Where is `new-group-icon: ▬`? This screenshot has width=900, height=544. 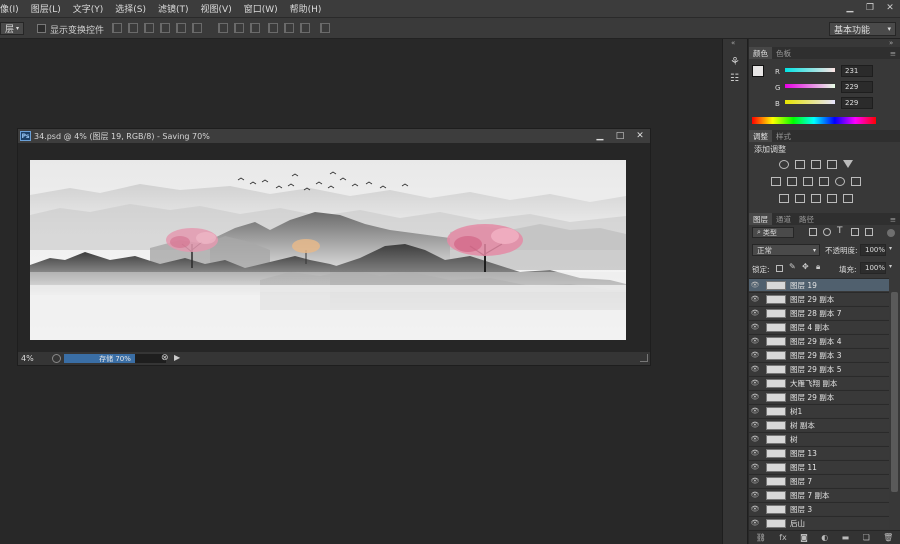 new-group-icon: ▬ is located at coordinates (846, 537).